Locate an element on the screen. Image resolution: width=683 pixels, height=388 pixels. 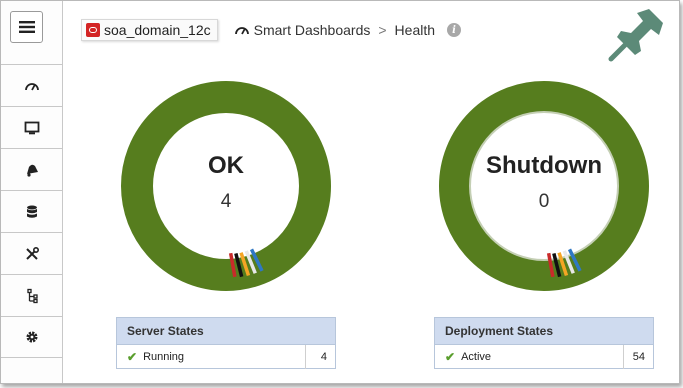
tools-icon is located at coordinates (32, 253).